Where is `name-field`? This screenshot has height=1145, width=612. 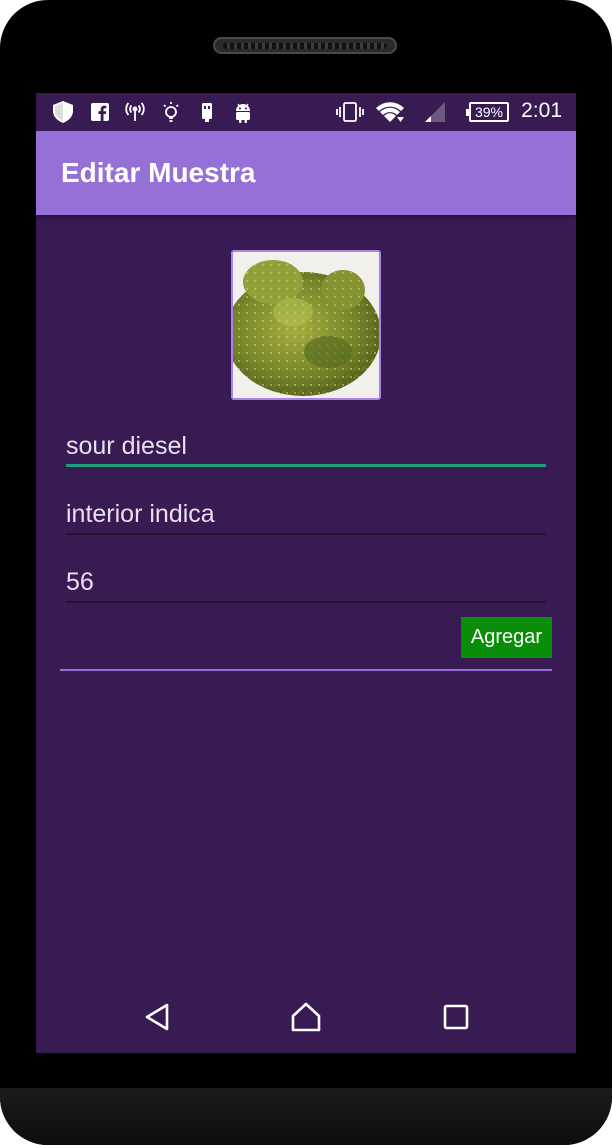
name-field is located at coordinates (306, 447).